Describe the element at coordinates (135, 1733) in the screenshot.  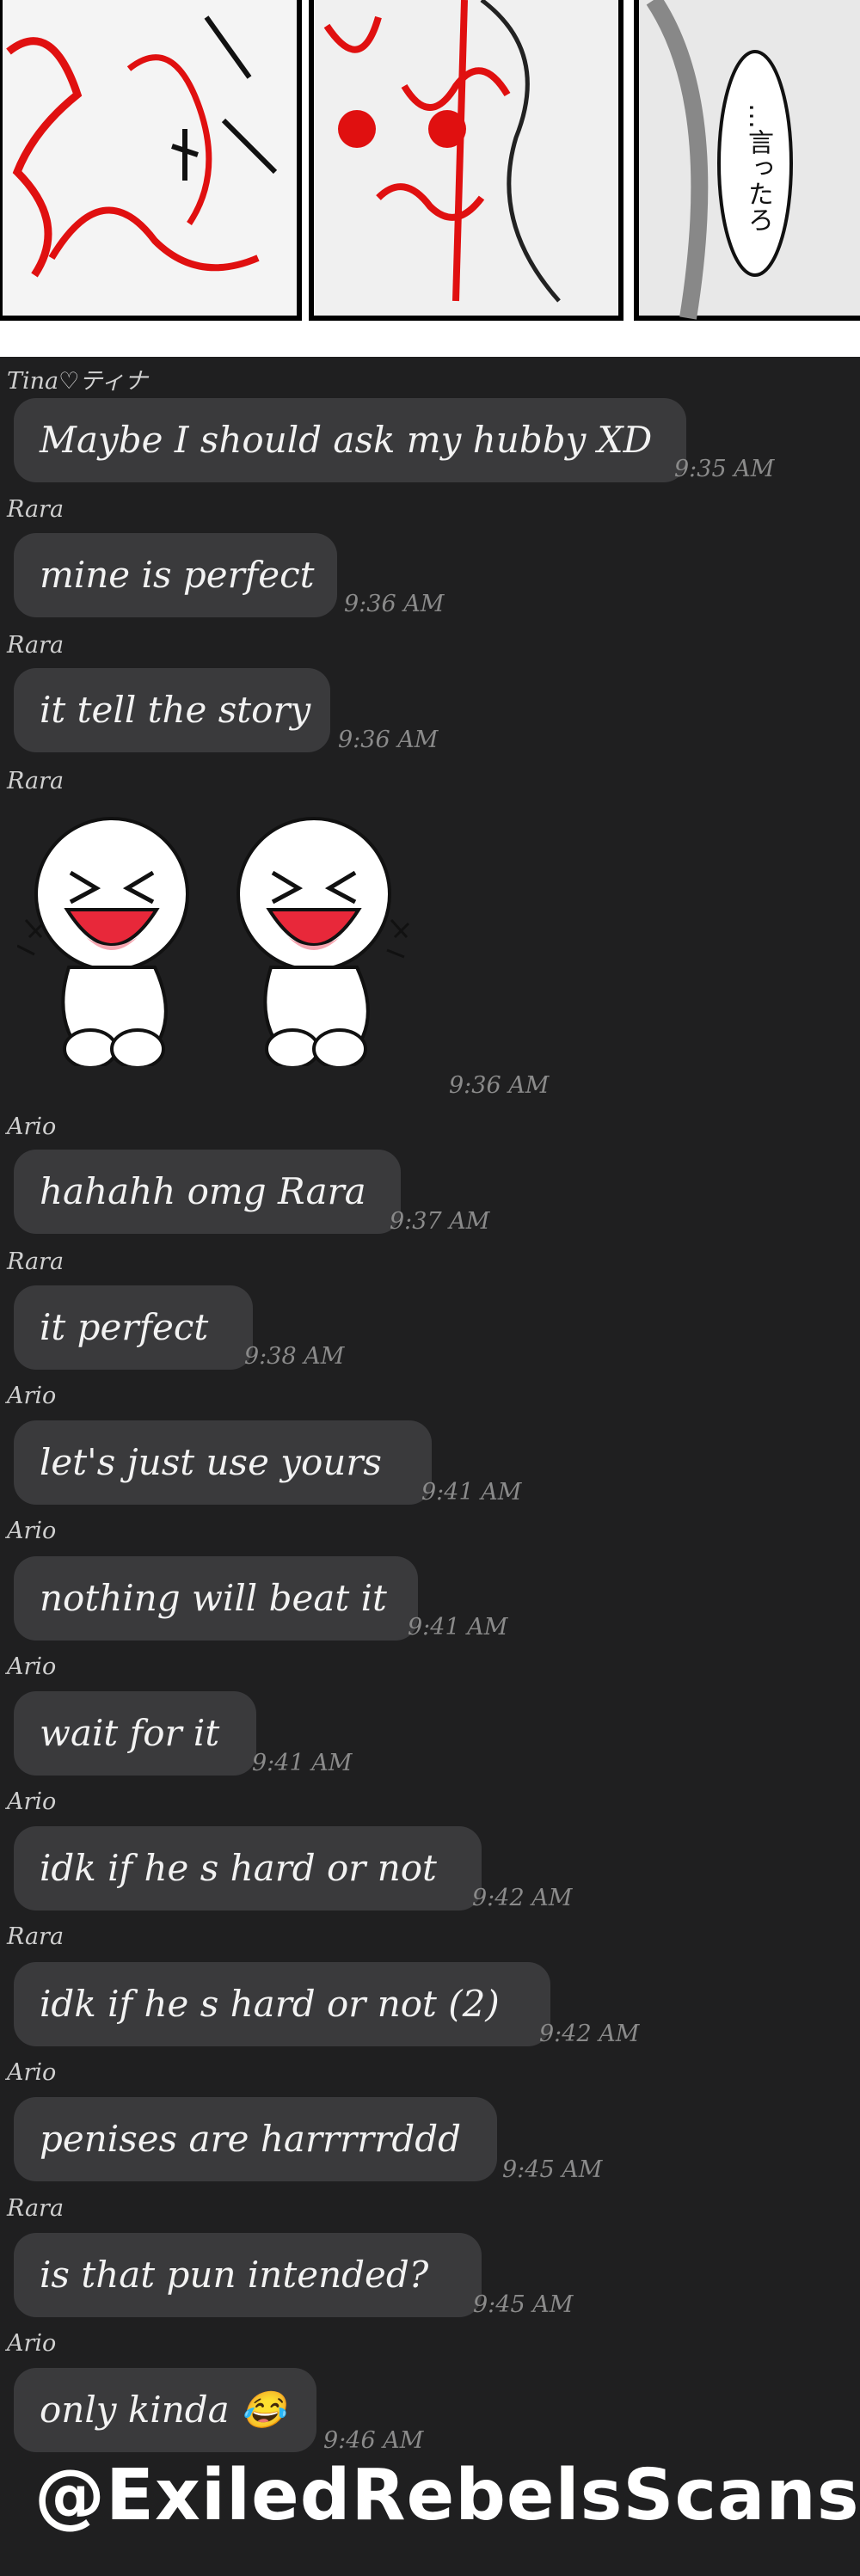
I see `message-bubble: wait for it` at that location.